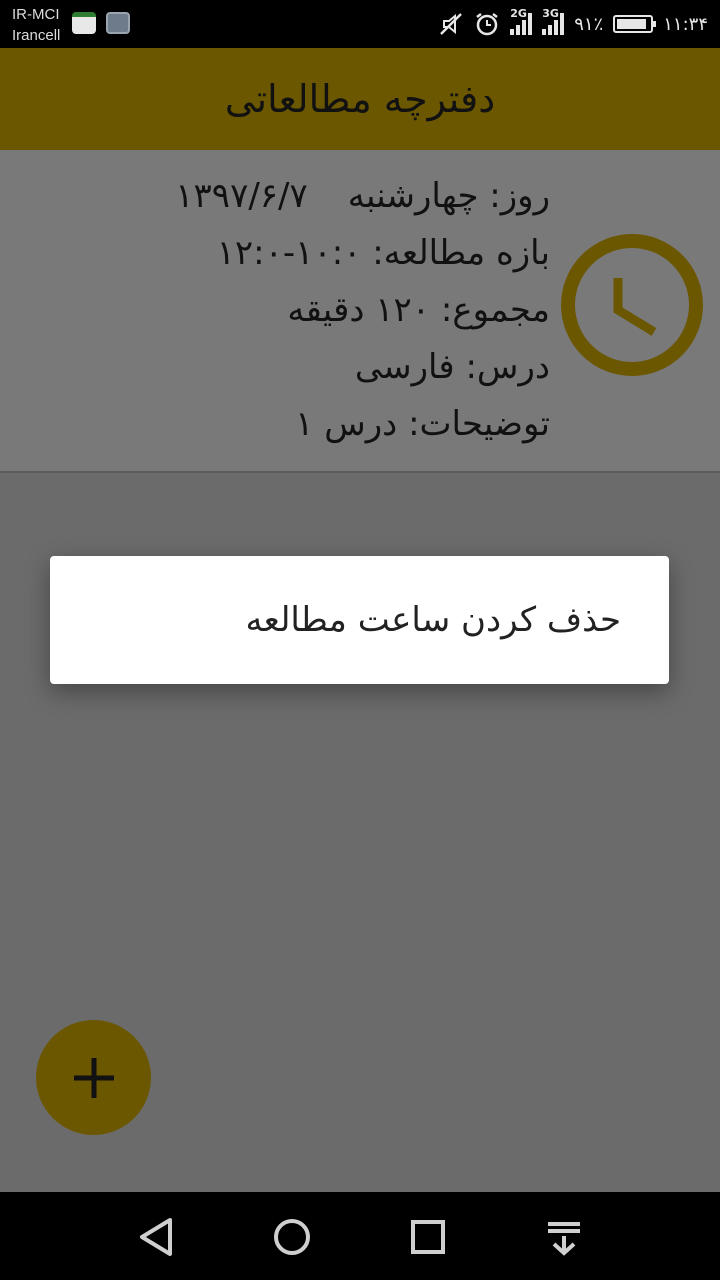 The width and height of the screenshot is (720, 1280). Describe the element at coordinates (632, 24) in the screenshot. I see `battery-fill` at that location.